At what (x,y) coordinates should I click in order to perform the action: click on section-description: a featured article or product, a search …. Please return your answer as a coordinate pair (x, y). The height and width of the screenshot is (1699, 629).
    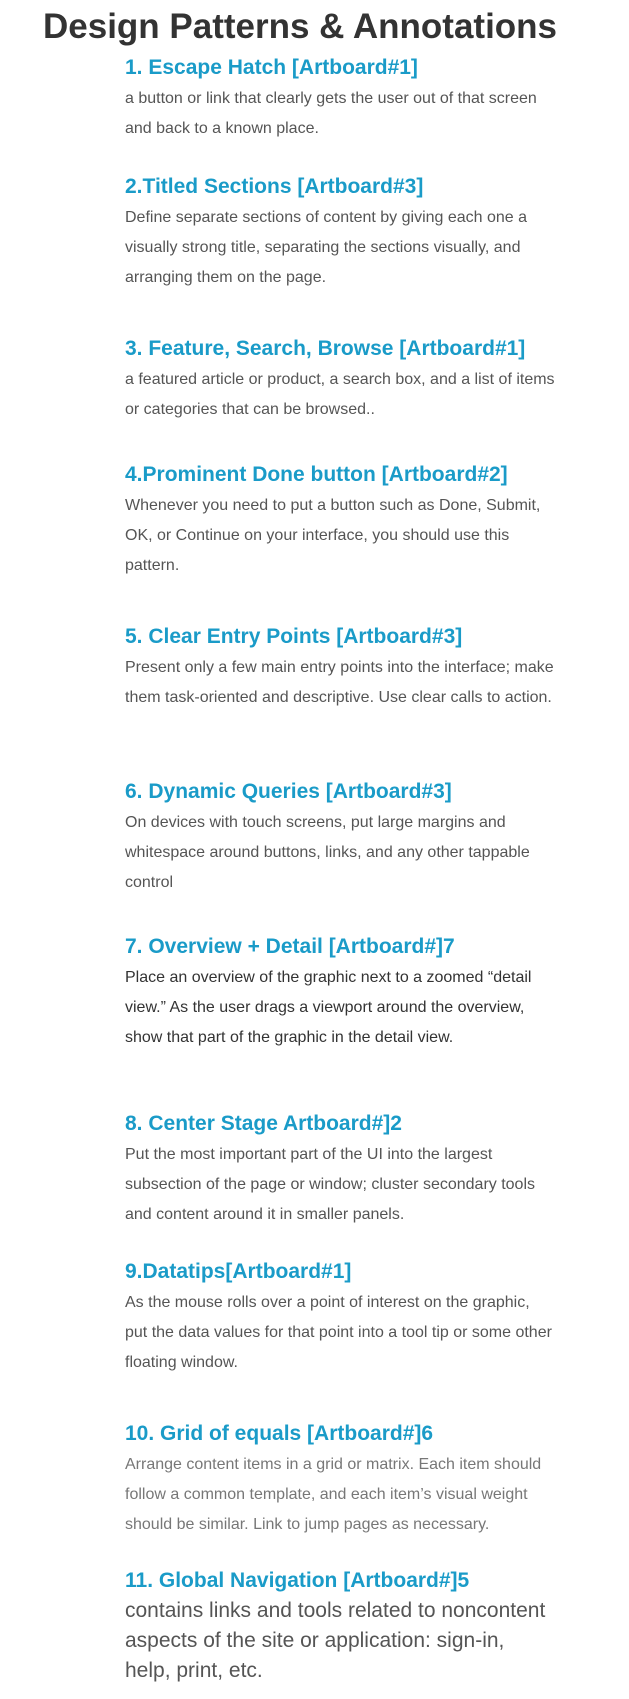
    Looking at the image, I should click on (340, 394).